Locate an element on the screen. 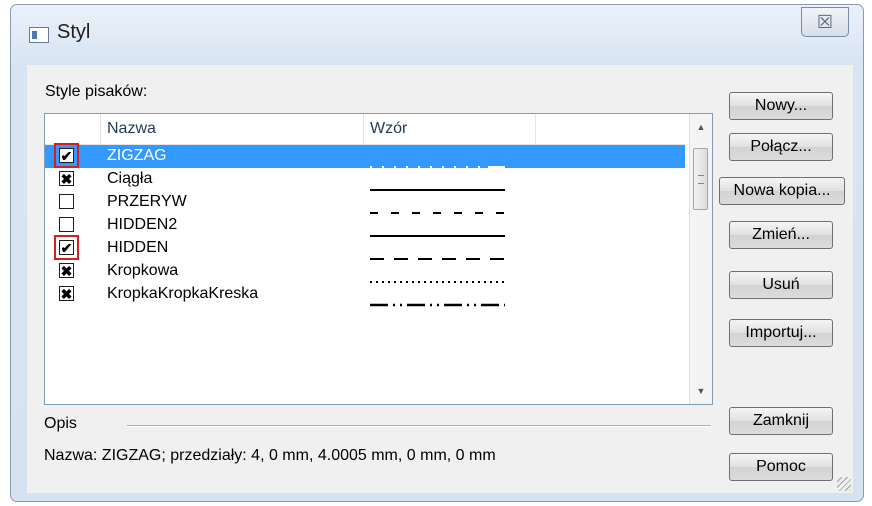 This screenshot has width=872, height=506. description-group-label: Opis is located at coordinates (60, 423).